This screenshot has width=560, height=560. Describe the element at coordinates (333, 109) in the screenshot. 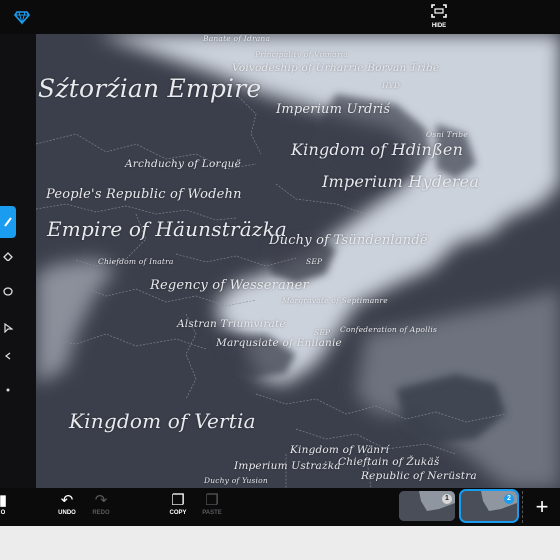

I see `map-label-urdris: Imperium Urdriś` at that location.